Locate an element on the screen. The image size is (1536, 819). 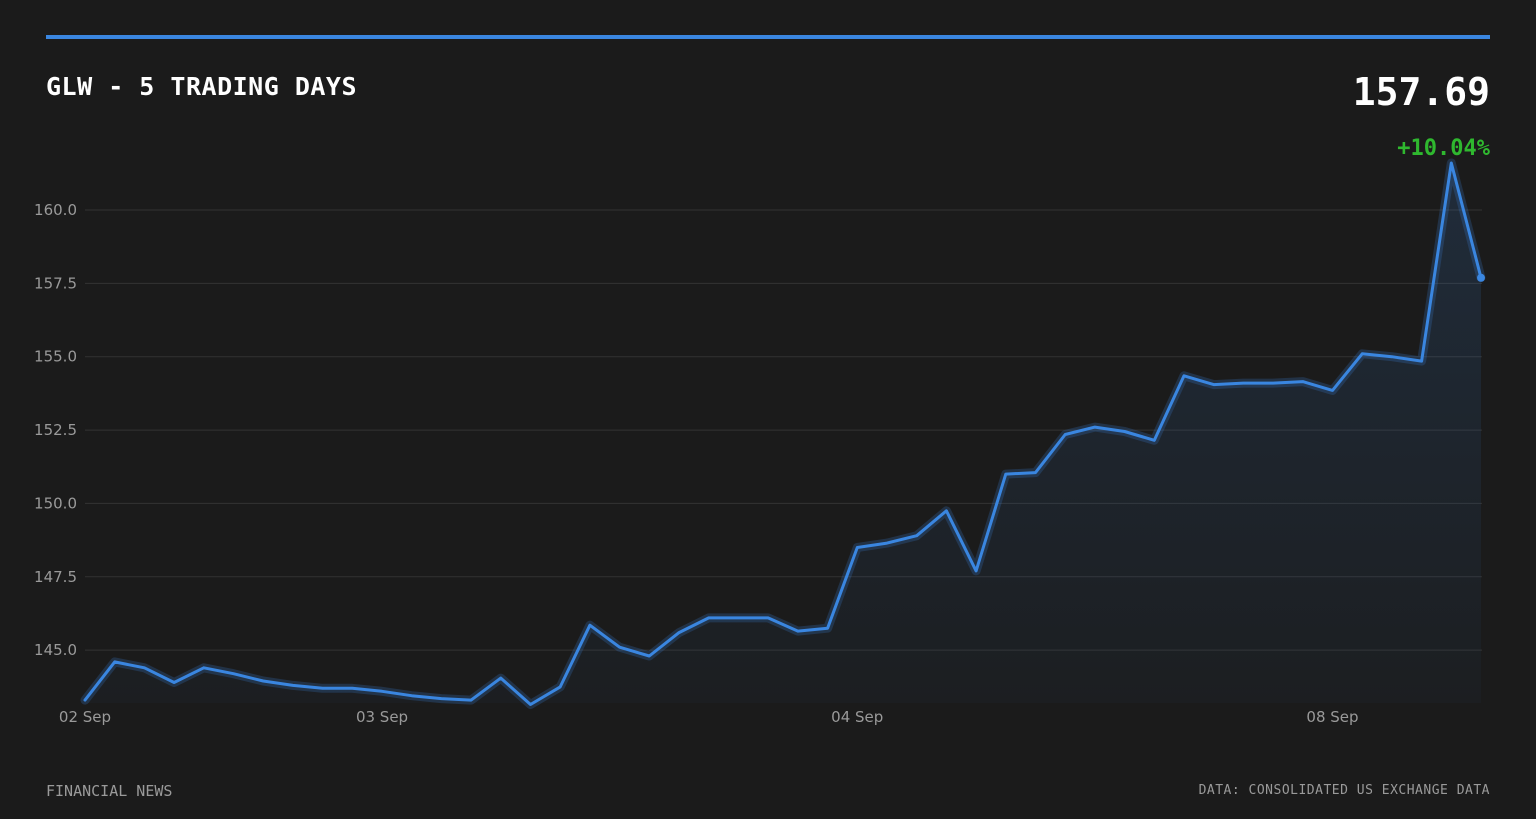
x-tick-label: 03 Sep is located at coordinates (382, 717).